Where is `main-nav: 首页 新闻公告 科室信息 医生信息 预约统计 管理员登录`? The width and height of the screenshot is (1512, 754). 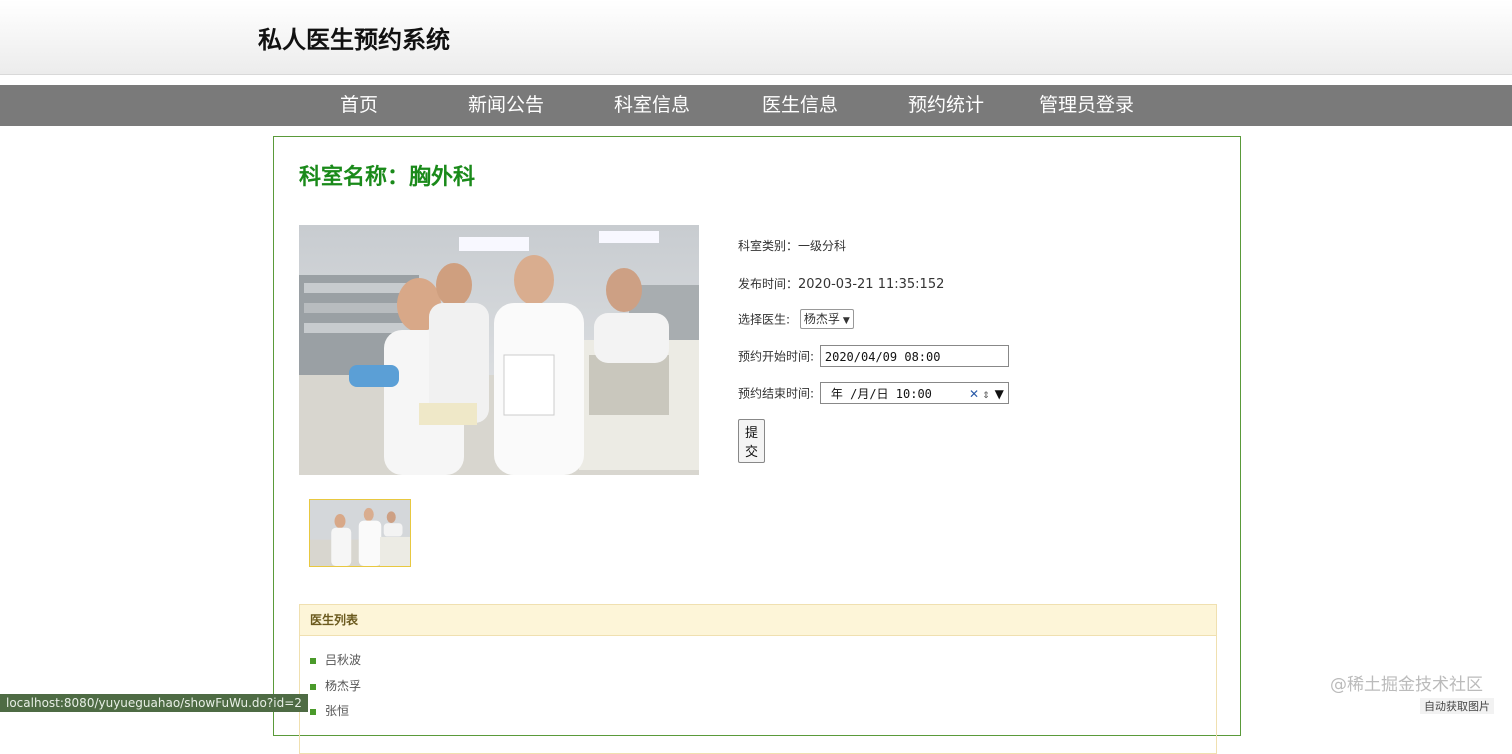 main-nav: 首页 新闻公告 科室信息 医生信息 预约统计 管理员登录 is located at coordinates (756, 105).